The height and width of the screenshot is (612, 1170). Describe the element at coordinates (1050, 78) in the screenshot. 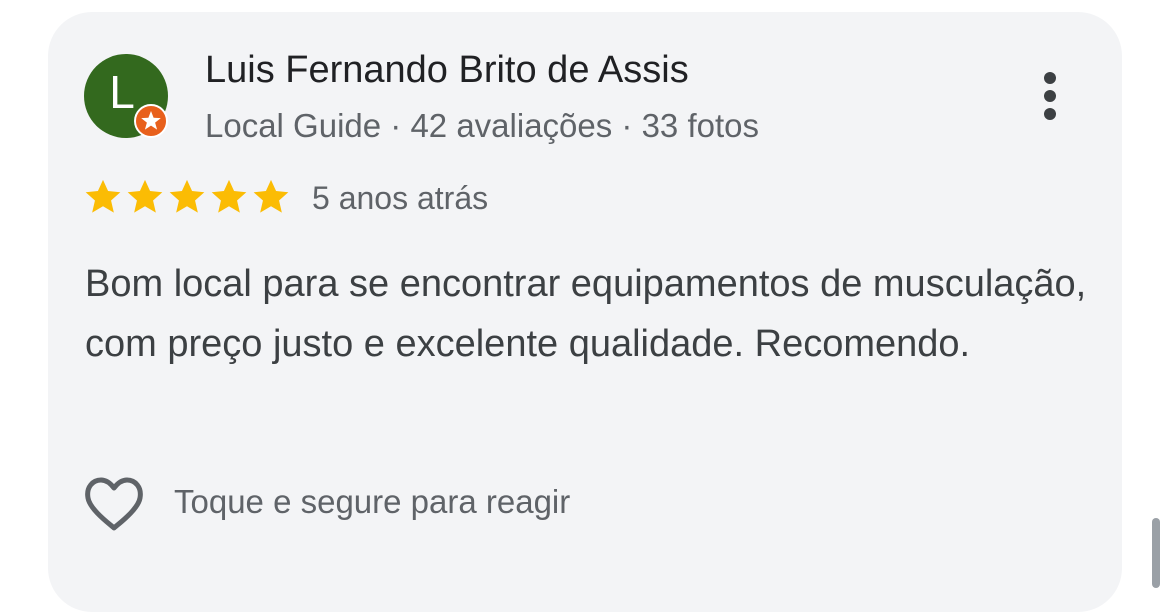

I see `more-vert-icon` at that location.